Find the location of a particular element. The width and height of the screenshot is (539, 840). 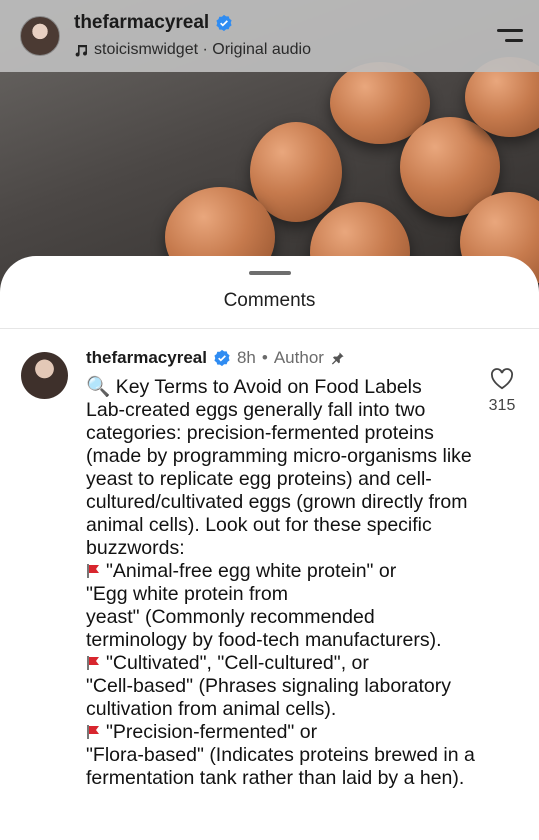

header-username-text: thefarmacyreal is located at coordinates (141, 23).